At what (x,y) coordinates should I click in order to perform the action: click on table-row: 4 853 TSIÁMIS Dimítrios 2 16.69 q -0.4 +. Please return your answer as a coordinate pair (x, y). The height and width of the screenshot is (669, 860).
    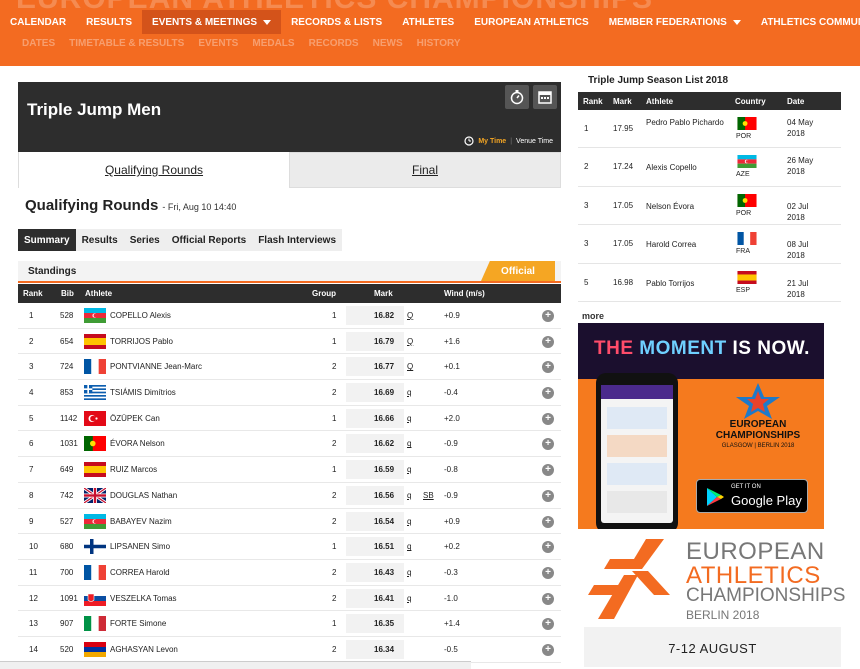
    Looking at the image, I should click on (289, 393).